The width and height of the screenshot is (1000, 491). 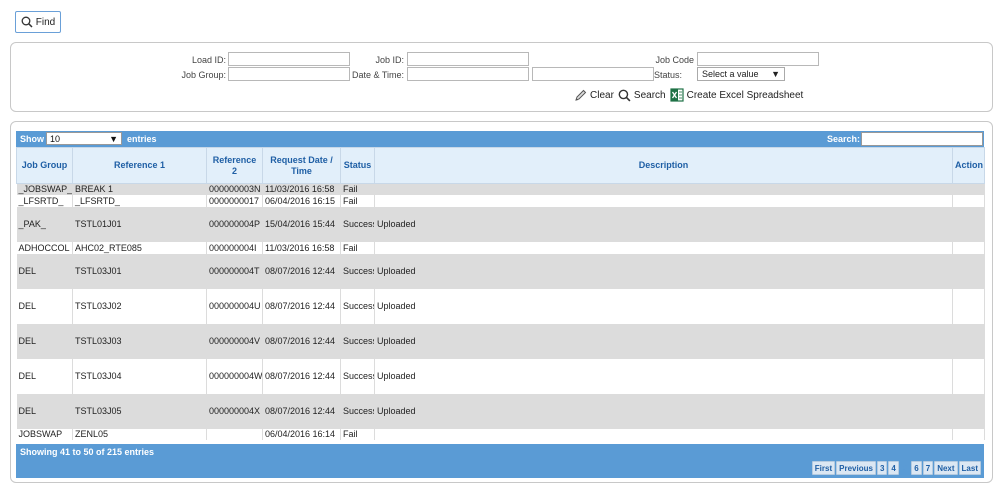 I want to click on cell-job-group: DEL, so click(x=44, y=376).